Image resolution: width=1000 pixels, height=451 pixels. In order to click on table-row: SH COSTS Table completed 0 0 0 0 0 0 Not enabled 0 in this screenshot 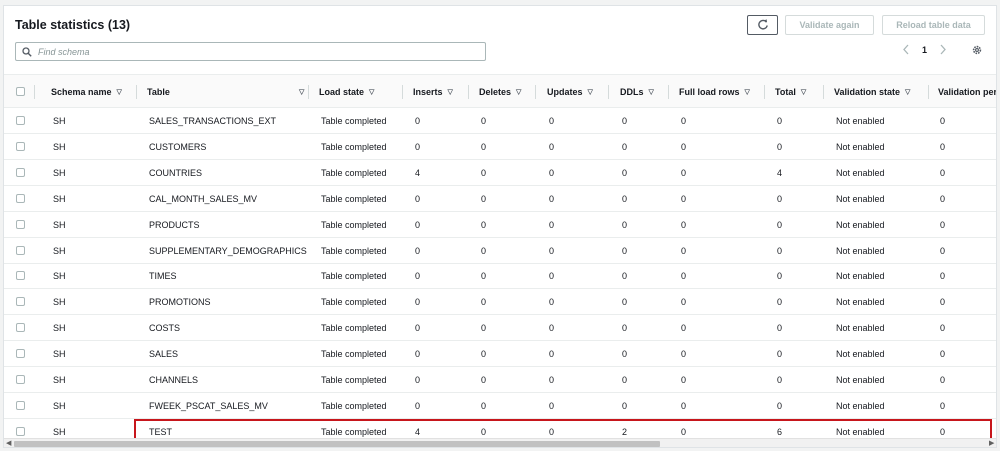, I will do `click(500, 328)`.